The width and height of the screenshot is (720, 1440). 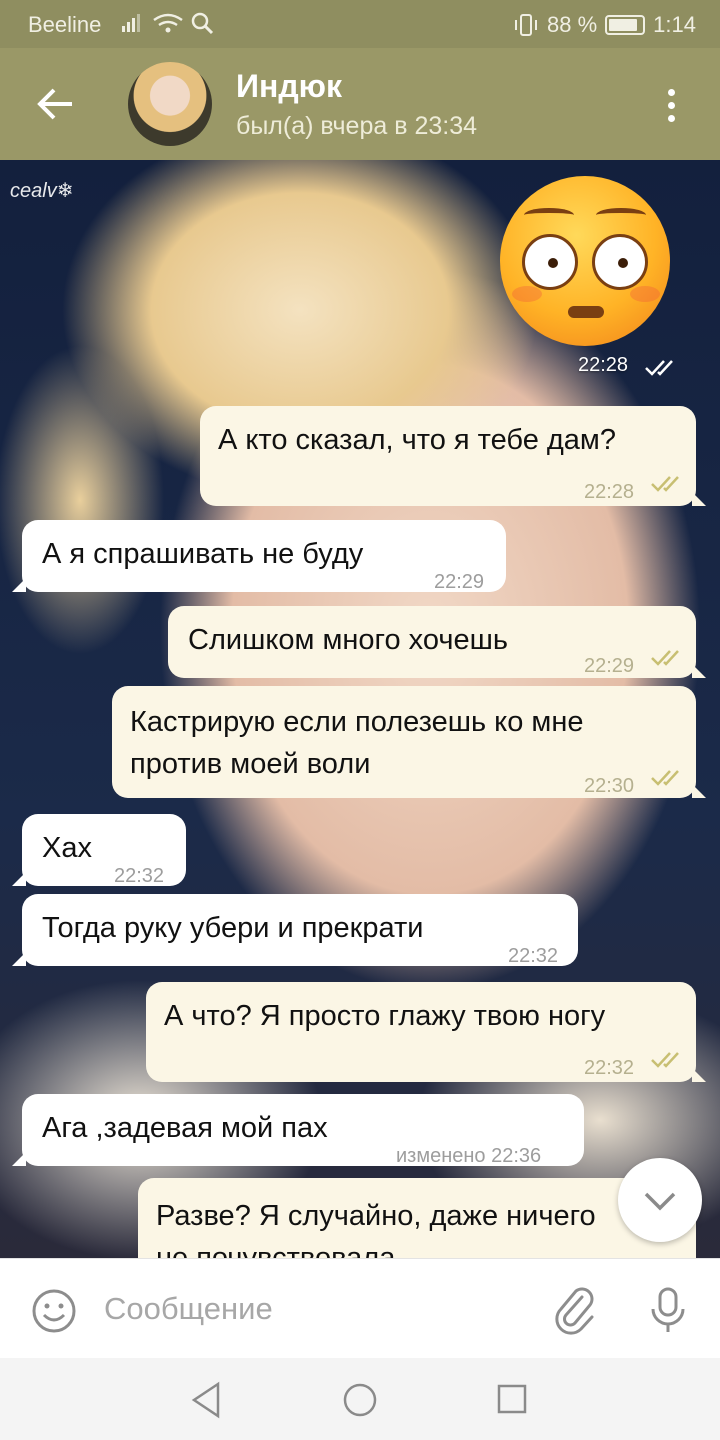 I want to click on triangle-back-icon, so click(x=206, y=1400).